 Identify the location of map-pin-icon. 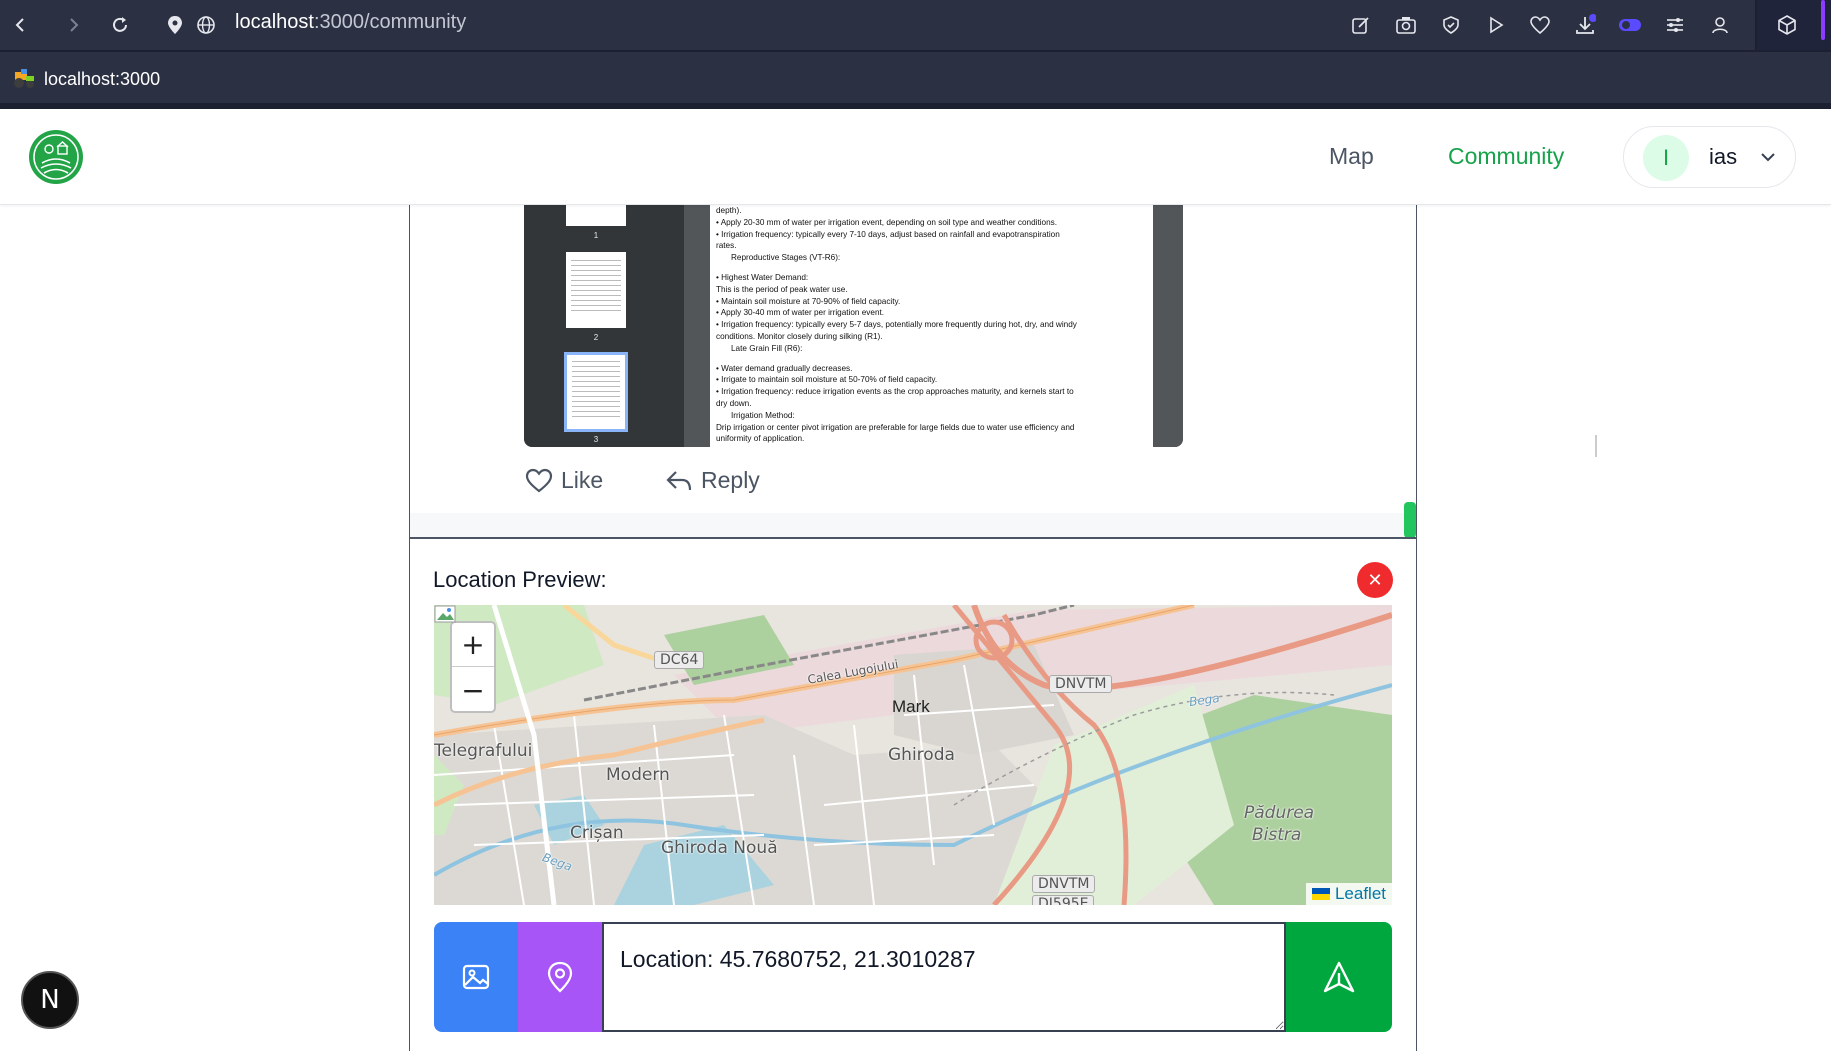
(560, 977).